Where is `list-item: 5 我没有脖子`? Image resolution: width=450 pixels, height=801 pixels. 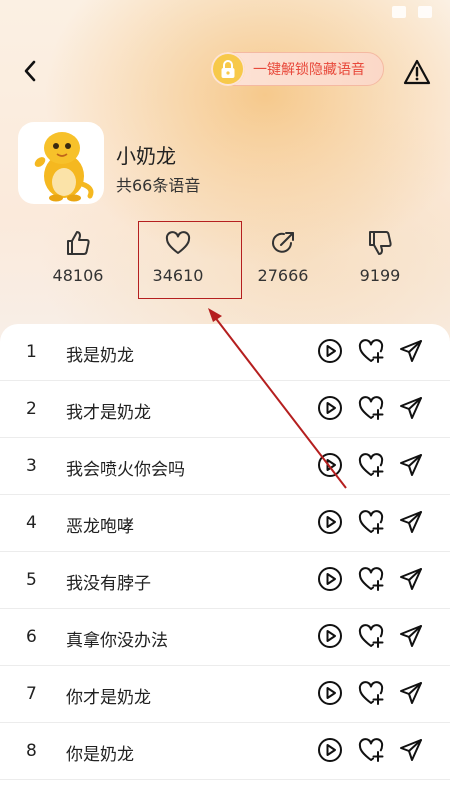 list-item: 5 我没有脖子 is located at coordinates (225, 580).